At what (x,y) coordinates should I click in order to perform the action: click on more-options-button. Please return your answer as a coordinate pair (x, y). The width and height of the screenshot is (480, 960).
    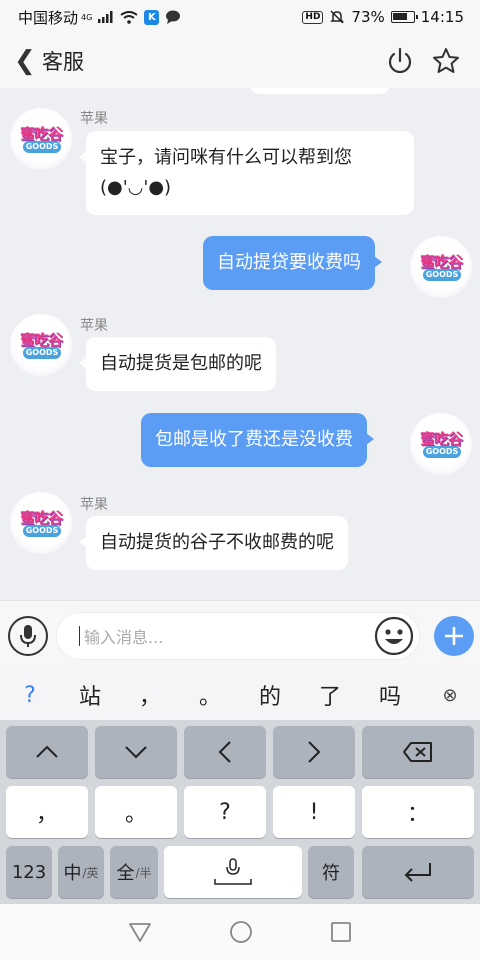
    Looking at the image, I should click on (454, 636).